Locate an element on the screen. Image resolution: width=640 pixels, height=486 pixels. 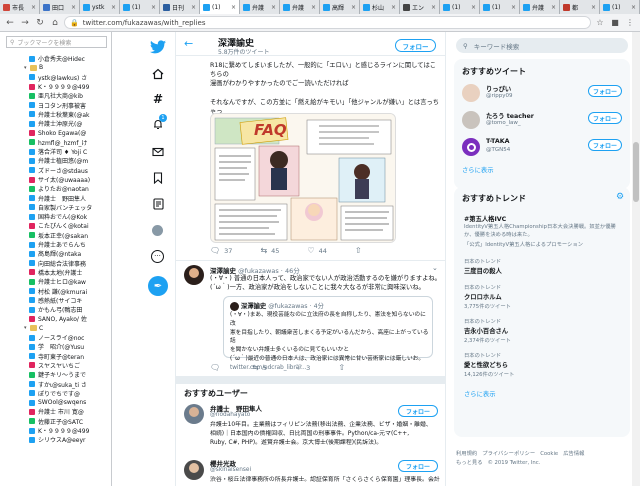
bookmark-item: 弁護士あでらんち is located at coordinates (55, 244).